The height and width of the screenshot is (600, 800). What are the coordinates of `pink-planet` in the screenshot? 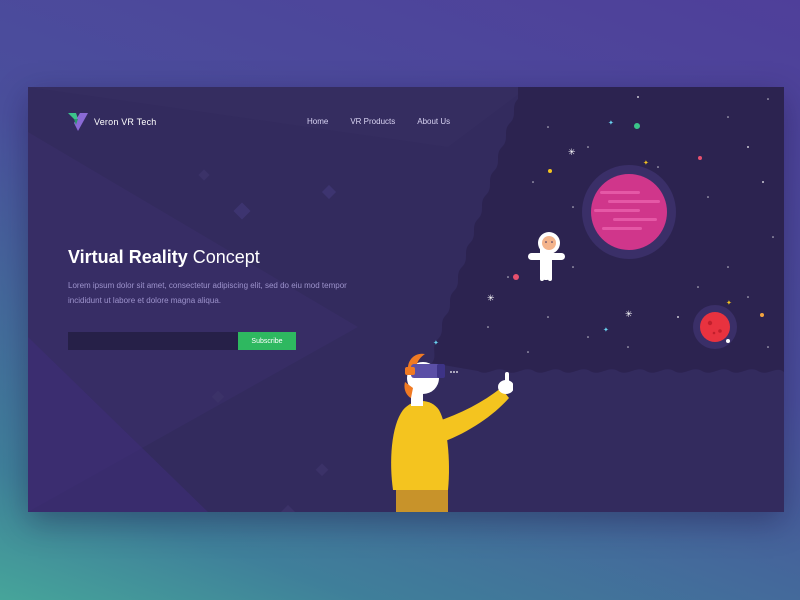 It's located at (629, 212).